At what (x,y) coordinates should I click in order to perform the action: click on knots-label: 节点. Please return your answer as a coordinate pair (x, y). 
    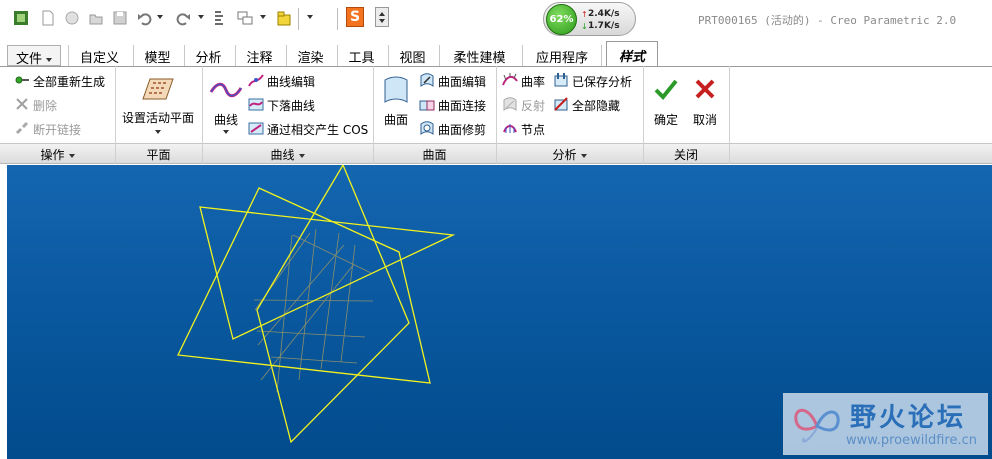
    Looking at the image, I should click on (533, 130).